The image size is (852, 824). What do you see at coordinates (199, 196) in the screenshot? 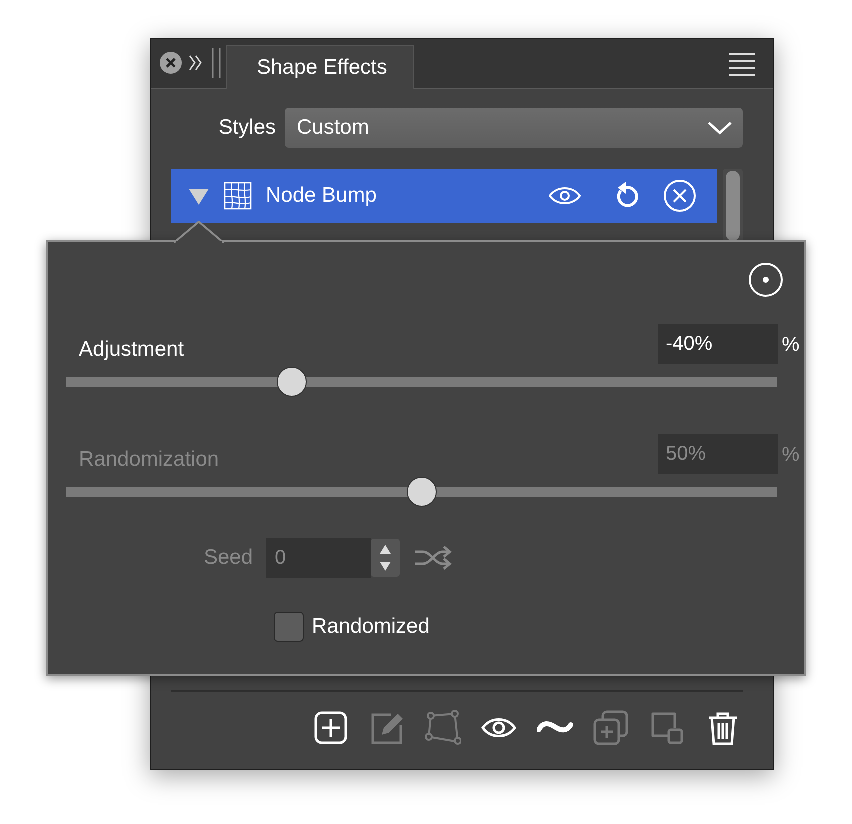
I see `disclosure-triangle-icon` at bounding box center [199, 196].